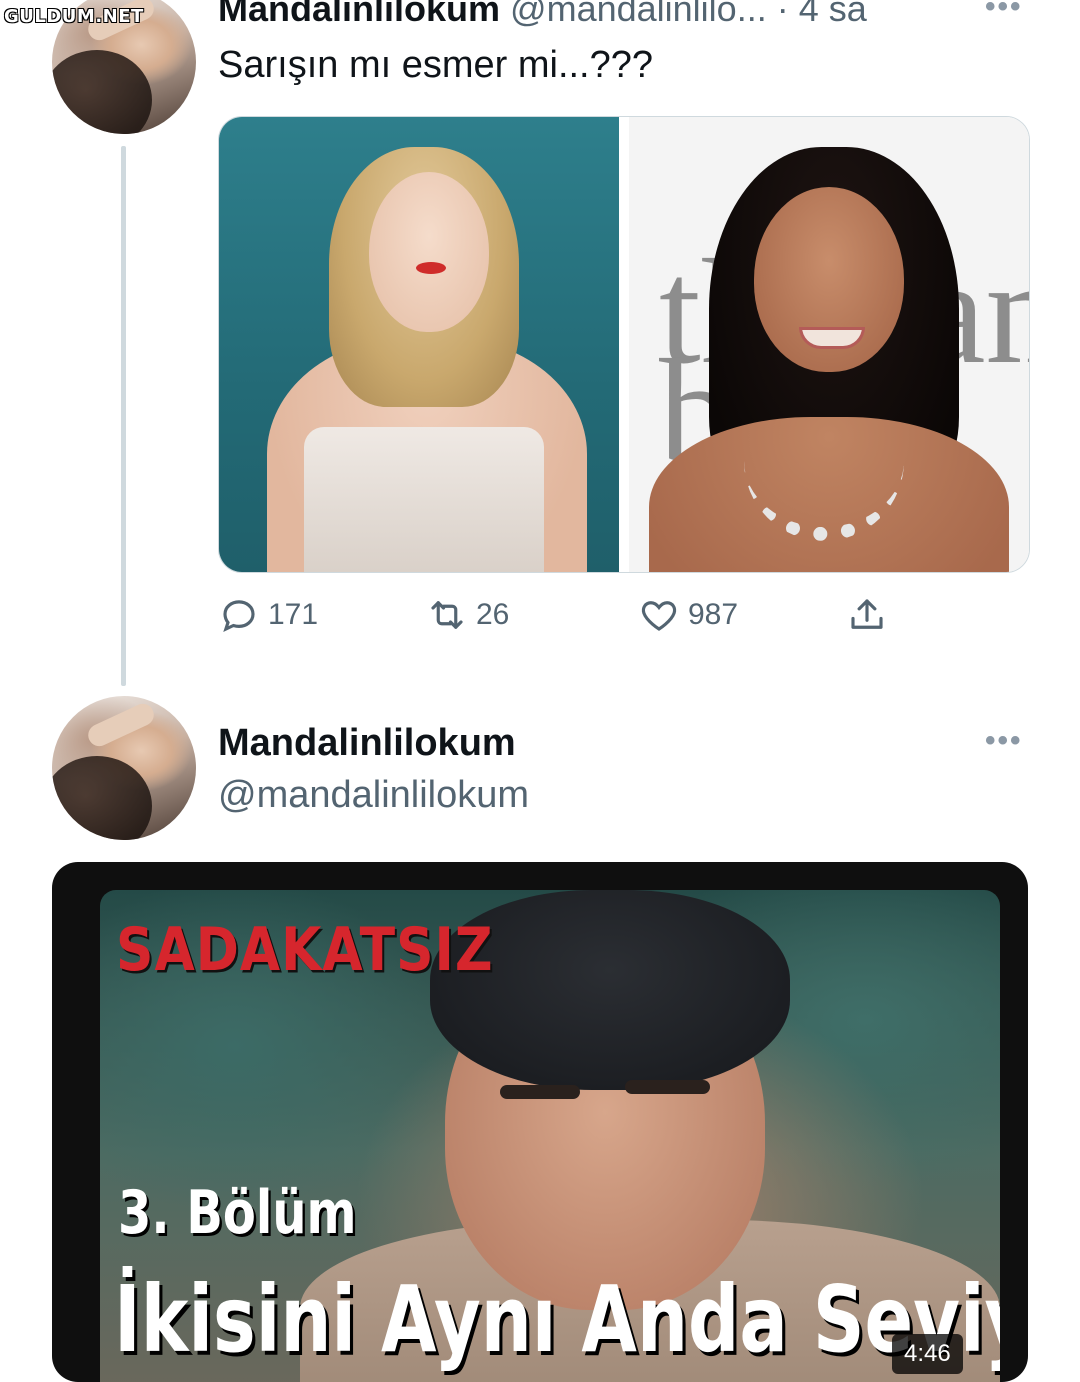 The image size is (1080, 1382). I want to click on tweet-time: 4 sa, so click(833, 14).